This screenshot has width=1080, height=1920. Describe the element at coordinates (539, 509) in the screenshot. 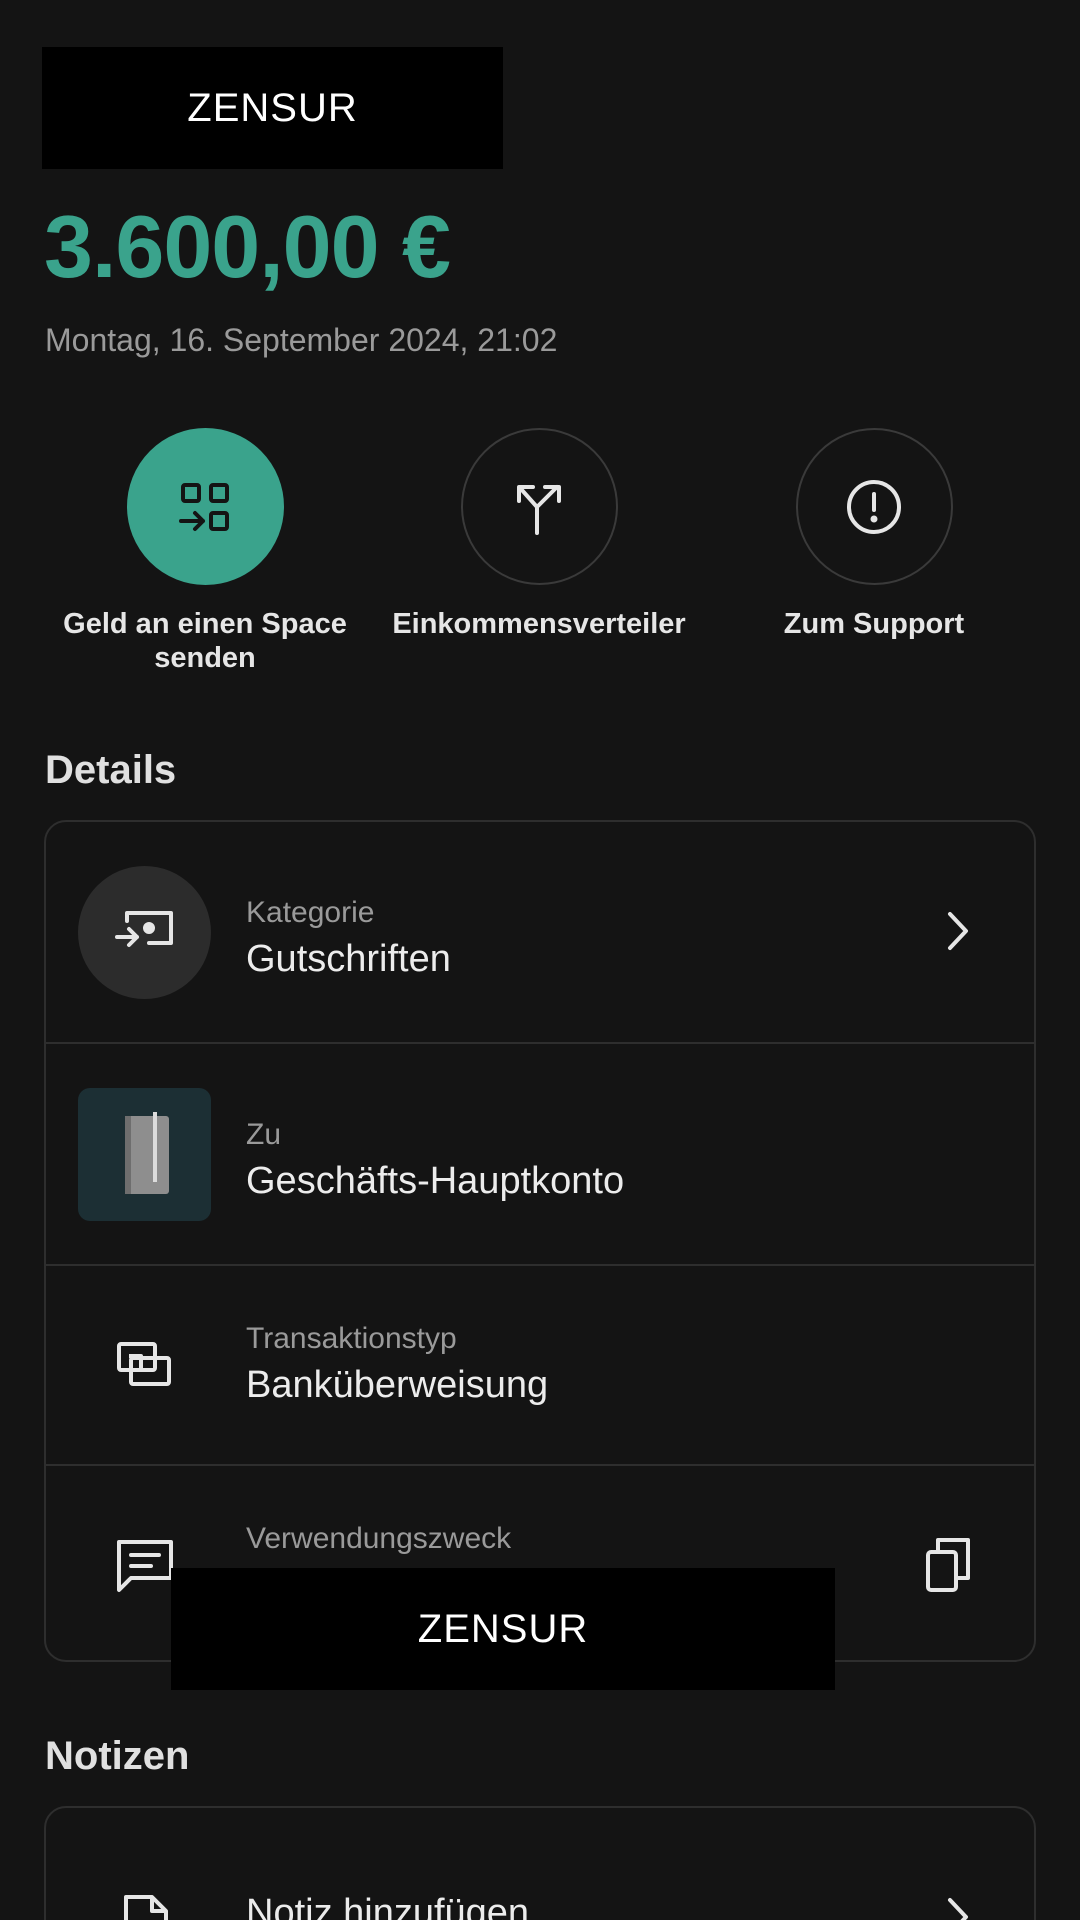

I see `split-arrow-icon` at that location.